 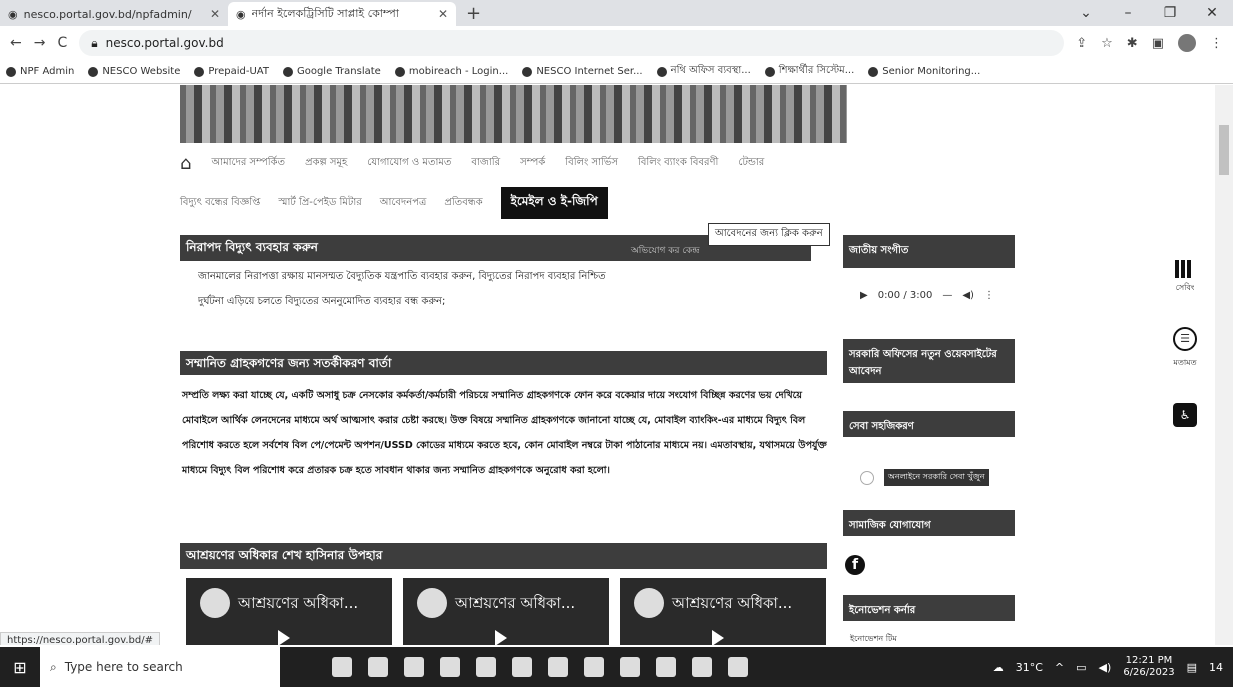 I want to click on nav-item: আমাদের সম্পর্কিত, so click(x=248, y=163).